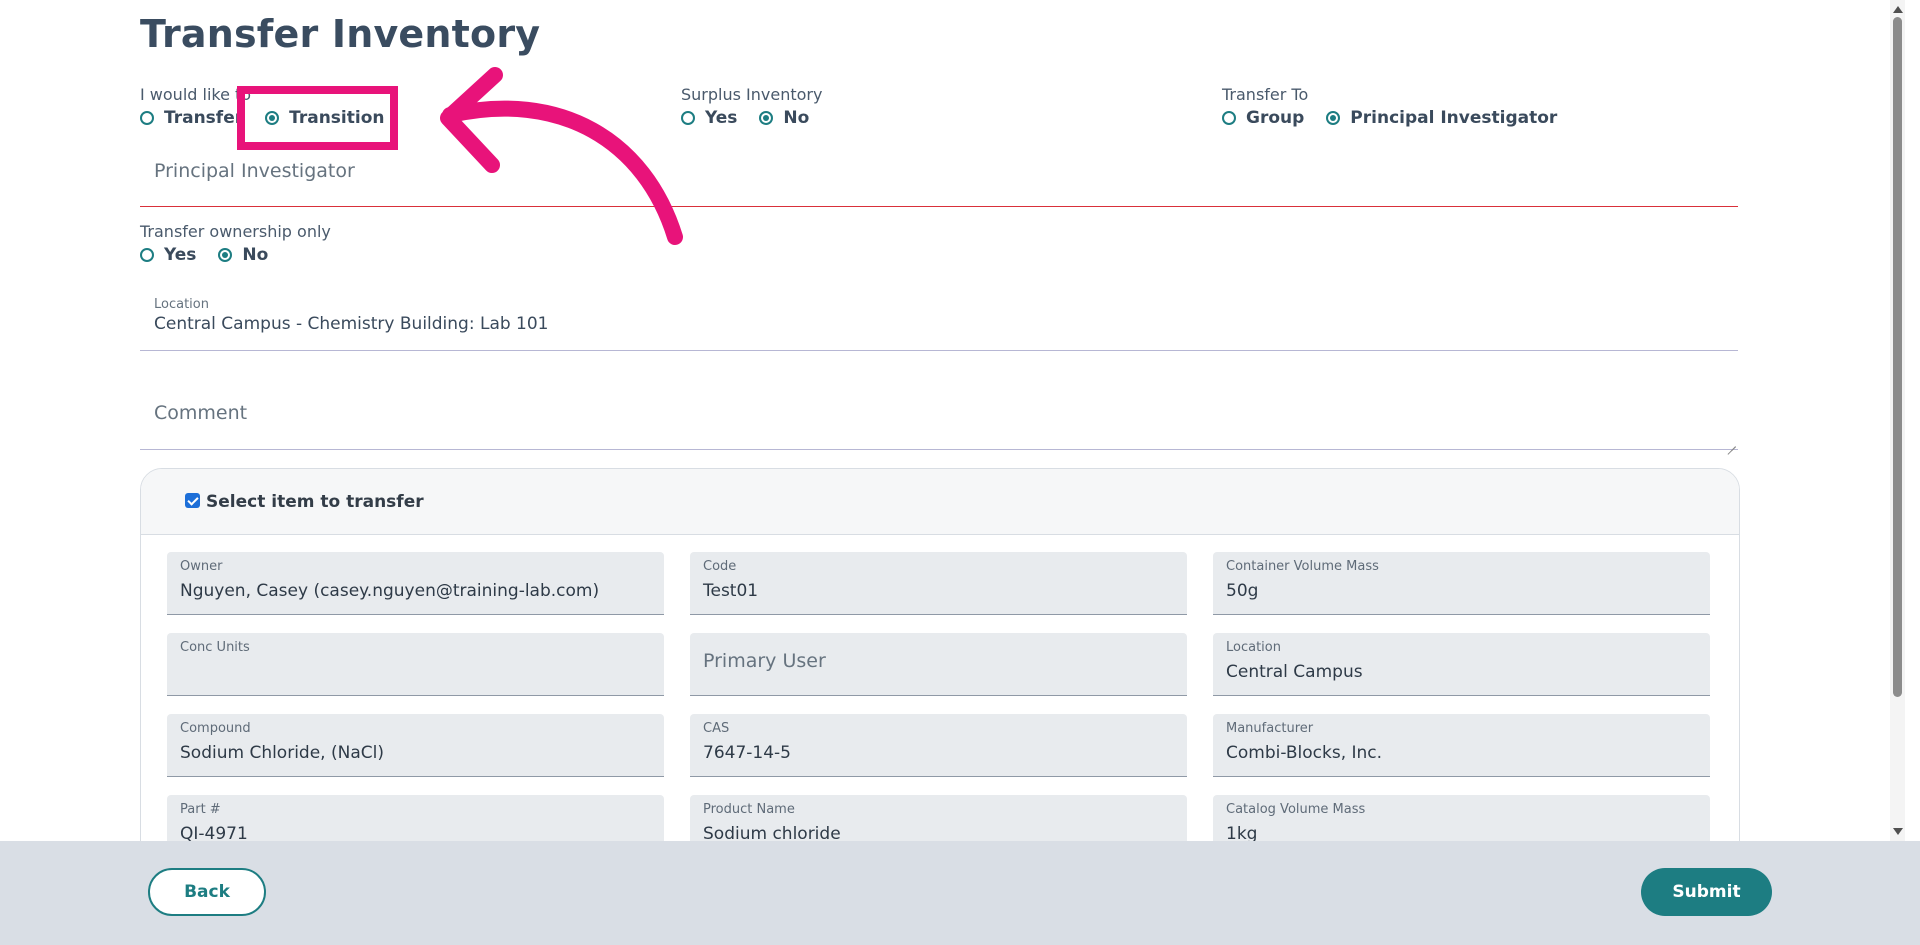 This screenshot has height=945, width=1920. I want to click on surplus-radio-group: Yes No, so click(756, 118).